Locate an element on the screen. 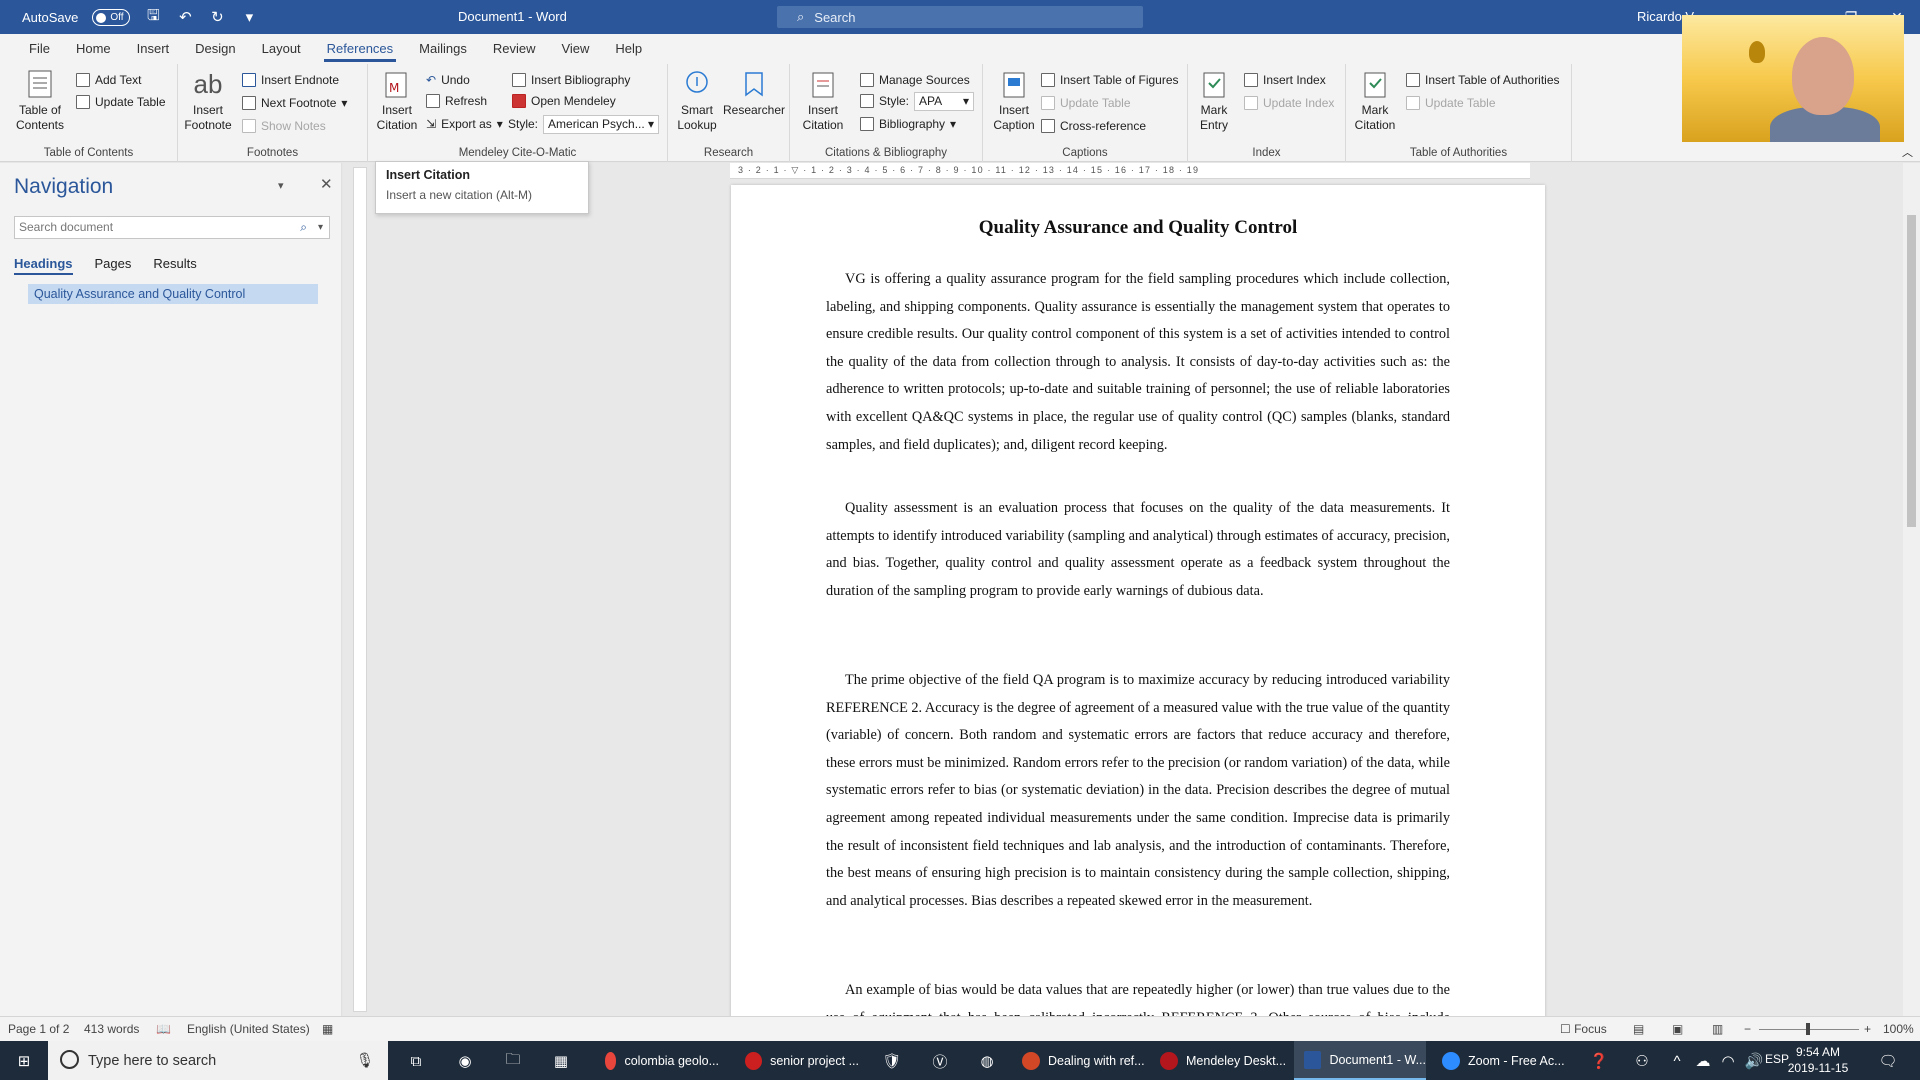 The height and width of the screenshot is (1080, 1920). language: English (United States) is located at coordinates (248, 1029).